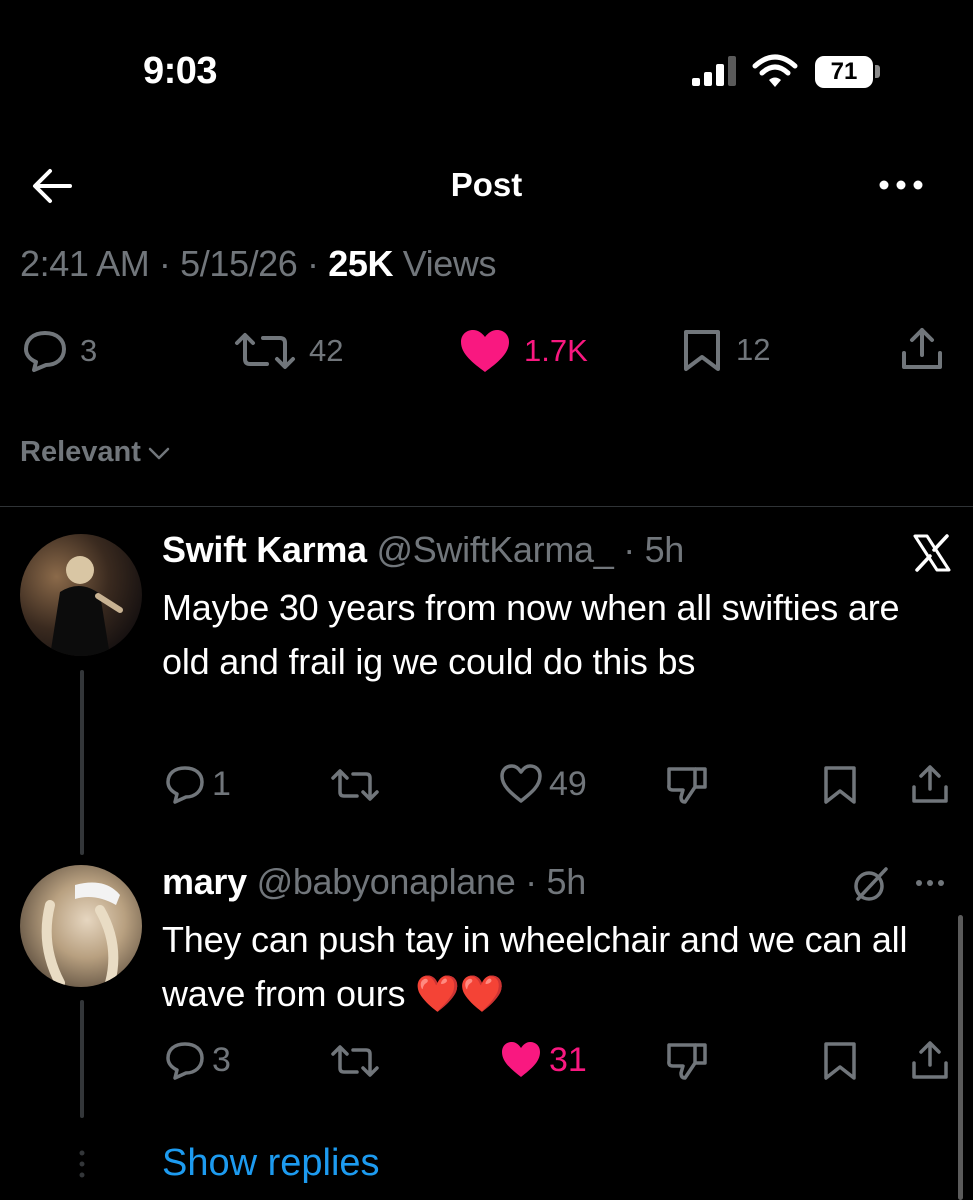 This screenshot has height=1200, width=973. What do you see at coordinates (523, 351) in the screenshot?
I see `like-button: 1.7K` at bounding box center [523, 351].